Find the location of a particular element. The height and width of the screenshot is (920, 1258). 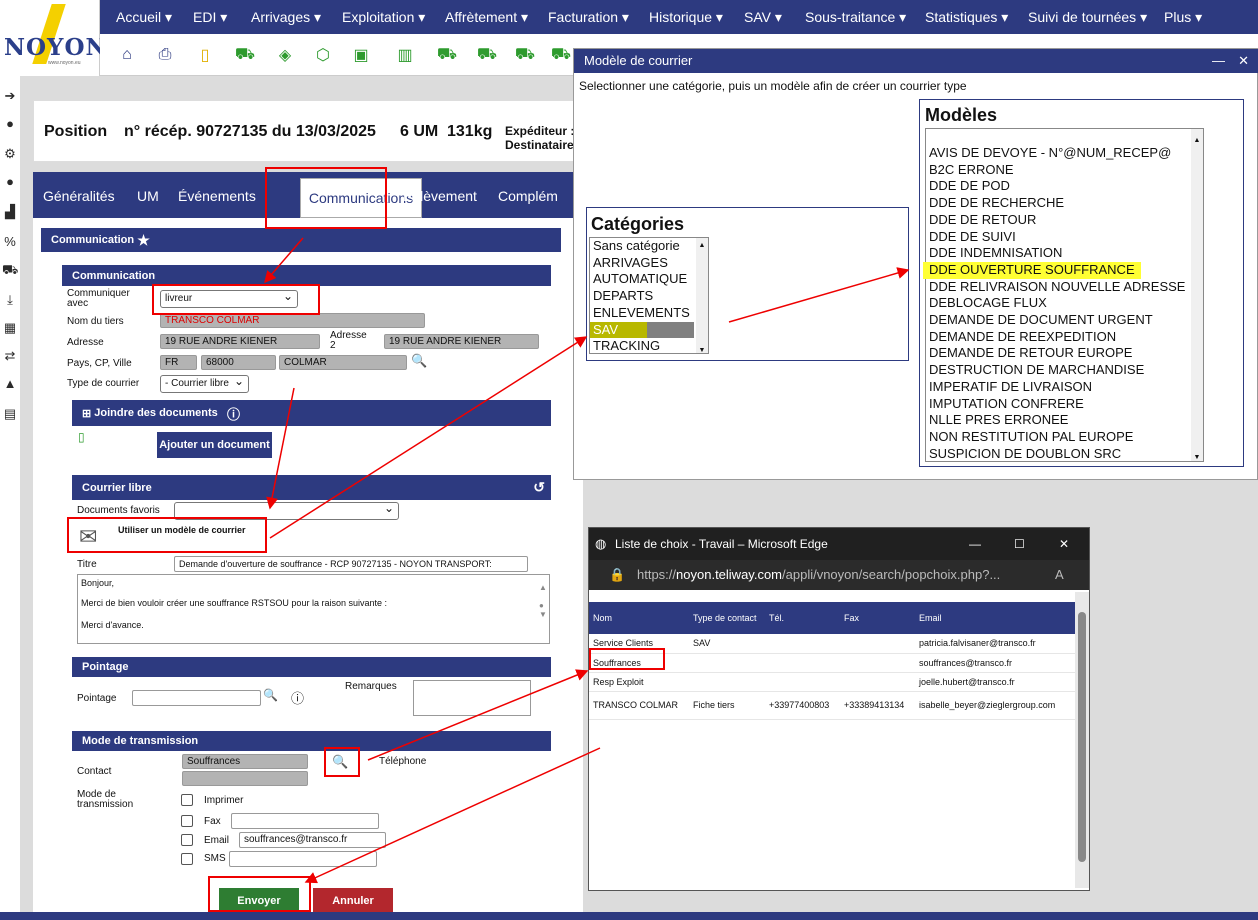

tab-evenements: Événements is located at coordinates (217, 196).